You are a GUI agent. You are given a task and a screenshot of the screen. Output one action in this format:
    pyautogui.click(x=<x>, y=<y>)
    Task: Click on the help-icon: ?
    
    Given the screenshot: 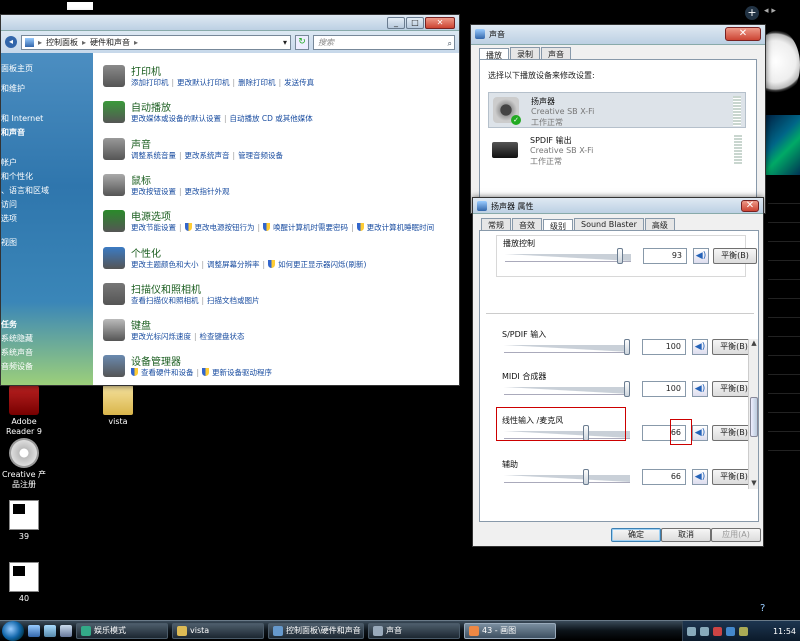 What is the action you would take?
    pyautogui.click(x=762, y=608)
    